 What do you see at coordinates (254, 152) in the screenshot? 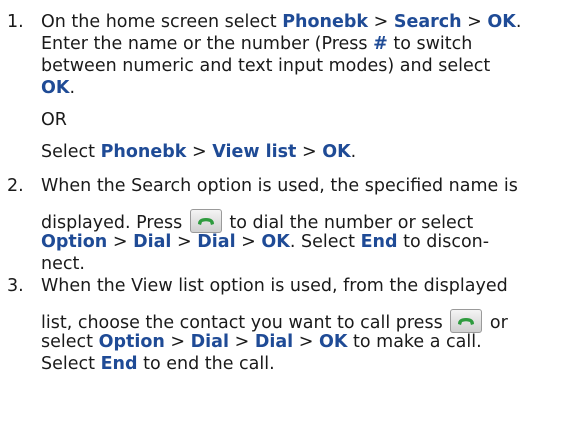
I see `menu-view-list: View list` at bounding box center [254, 152].